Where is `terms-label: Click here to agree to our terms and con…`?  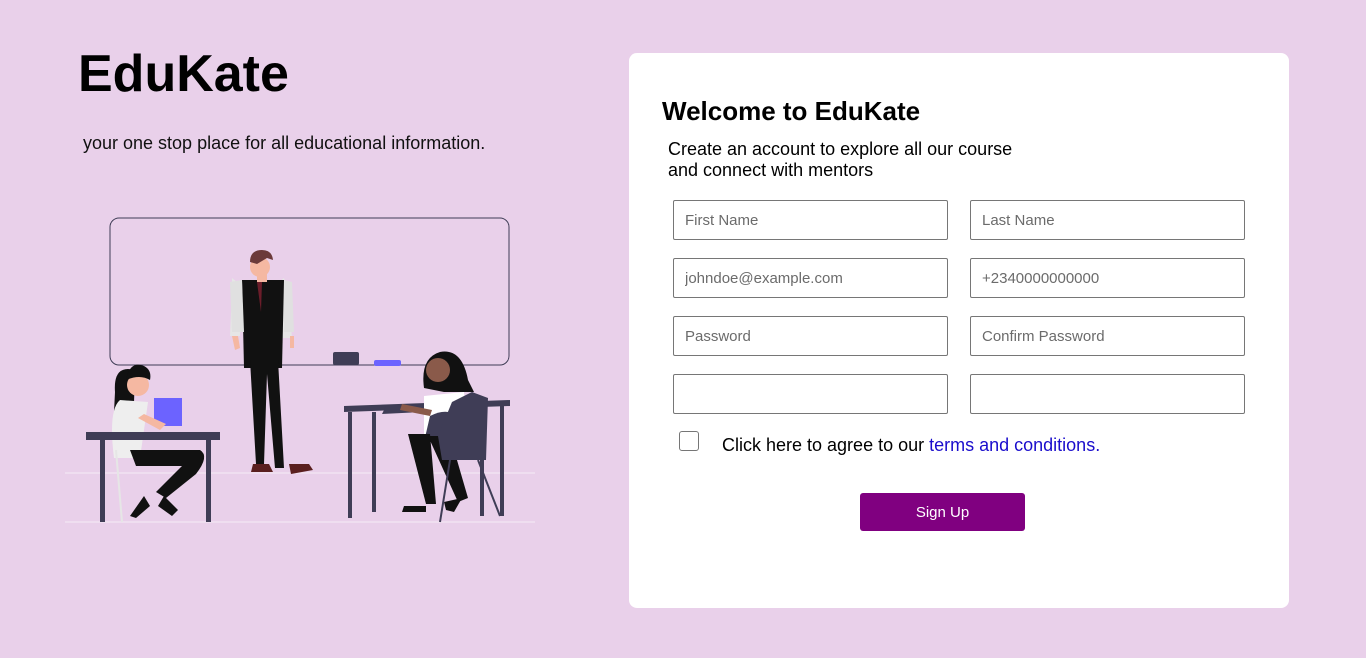 terms-label: Click here to agree to our terms and con… is located at coordinates (911, 445).